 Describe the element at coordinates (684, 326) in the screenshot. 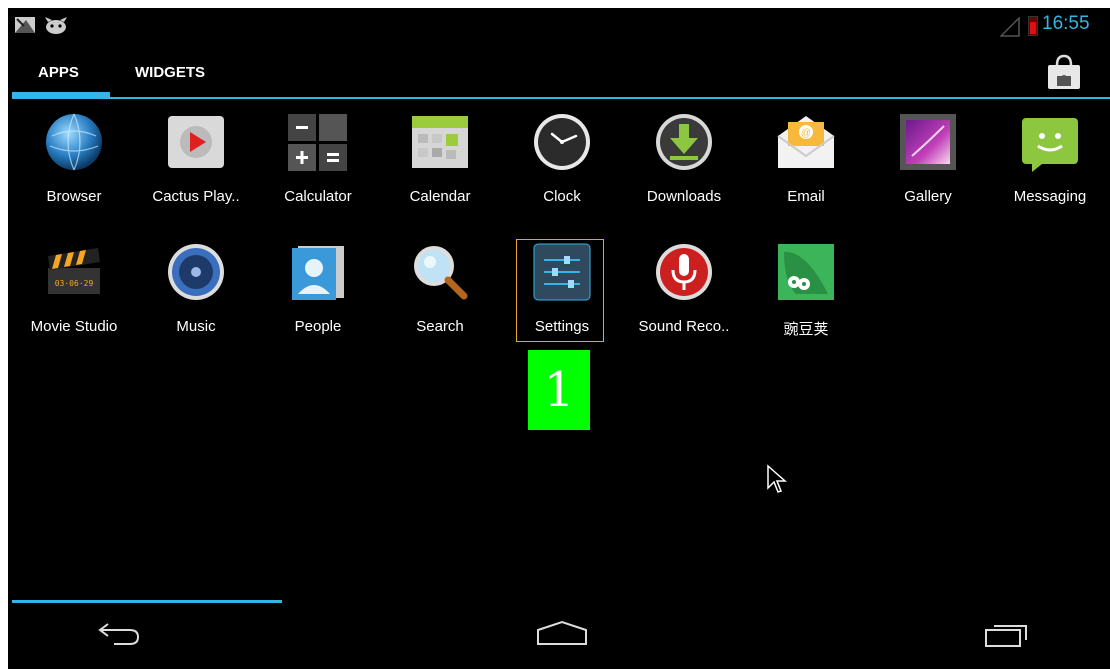

I see `app-label: Sound Reco..` at that location.